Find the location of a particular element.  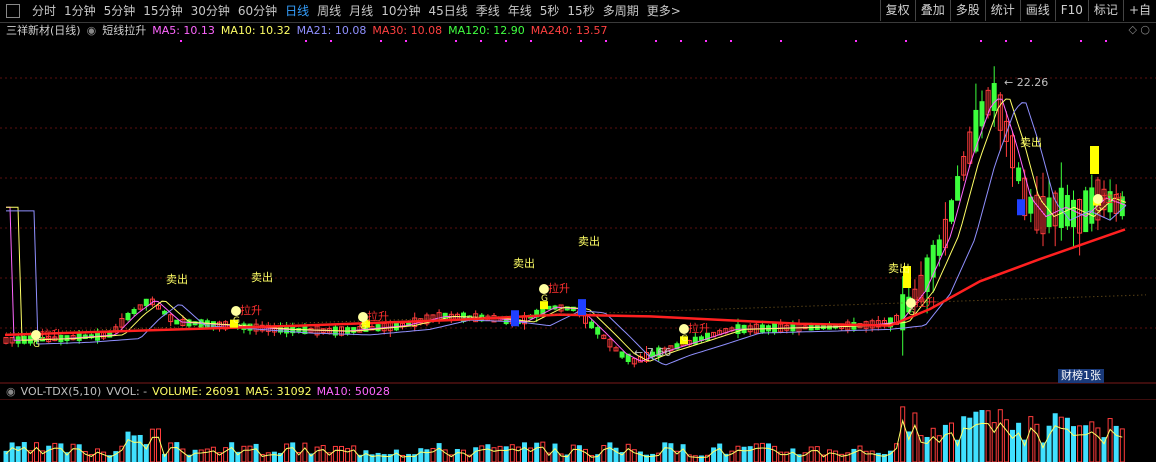

tool-button-6: 标记 is located at coordinates (1105, 10).